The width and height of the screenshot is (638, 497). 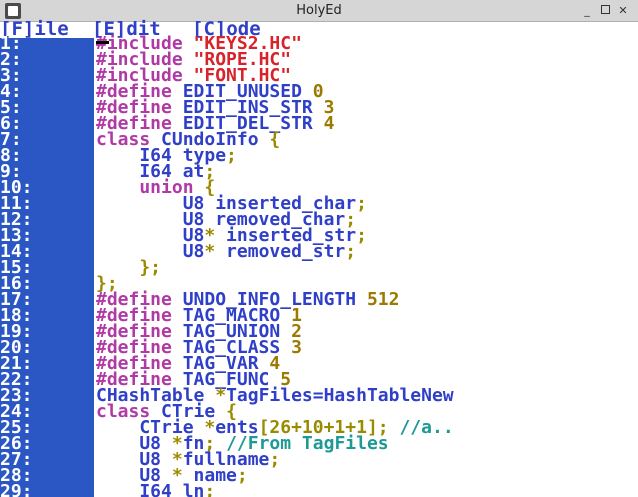 What do you see at coordinates (426, 427) in the screenshot?
I see `code-token: //a..` at bounding box center [426, 427].